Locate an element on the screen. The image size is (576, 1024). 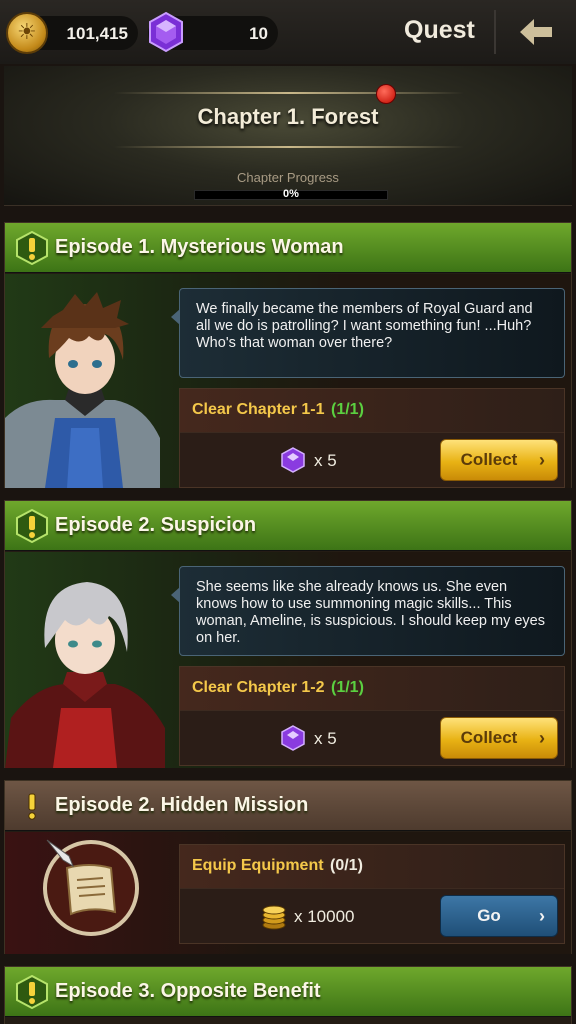
episode-header: Episode 3. Opposite Benefit is located at coordinates (288, 992).